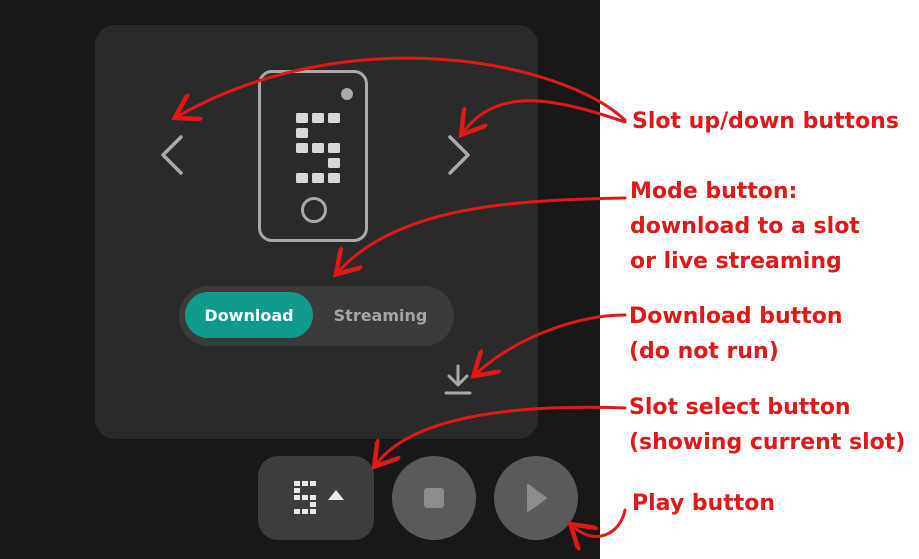  I want to click on mode-streaming-option: Streaming, so click(380, 315).